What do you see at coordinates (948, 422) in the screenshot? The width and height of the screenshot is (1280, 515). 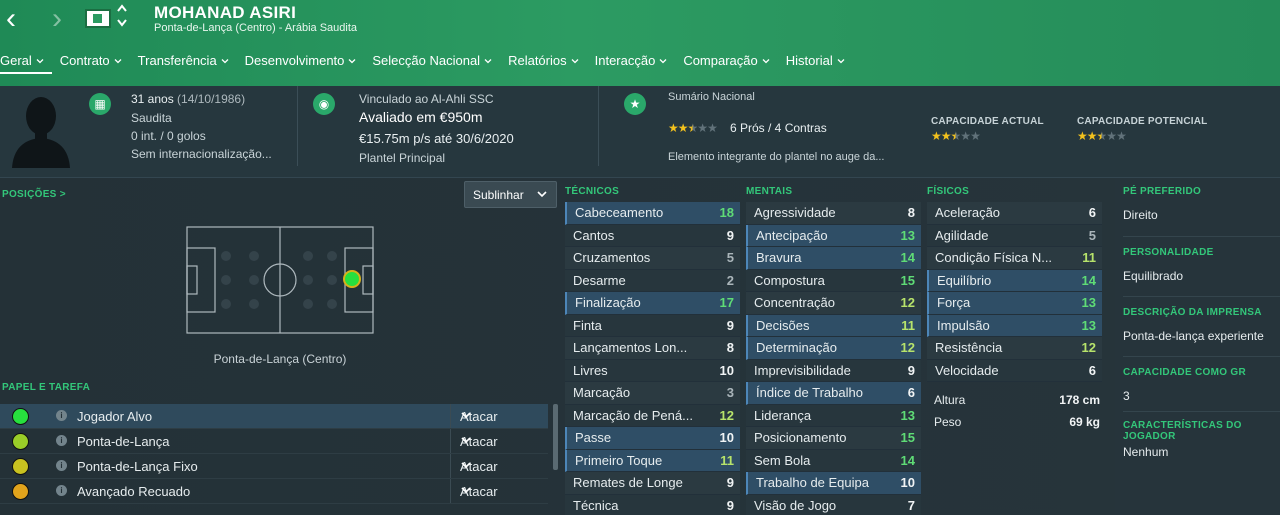 I see `weight-label: Peso` at bounding box center [948, 422].